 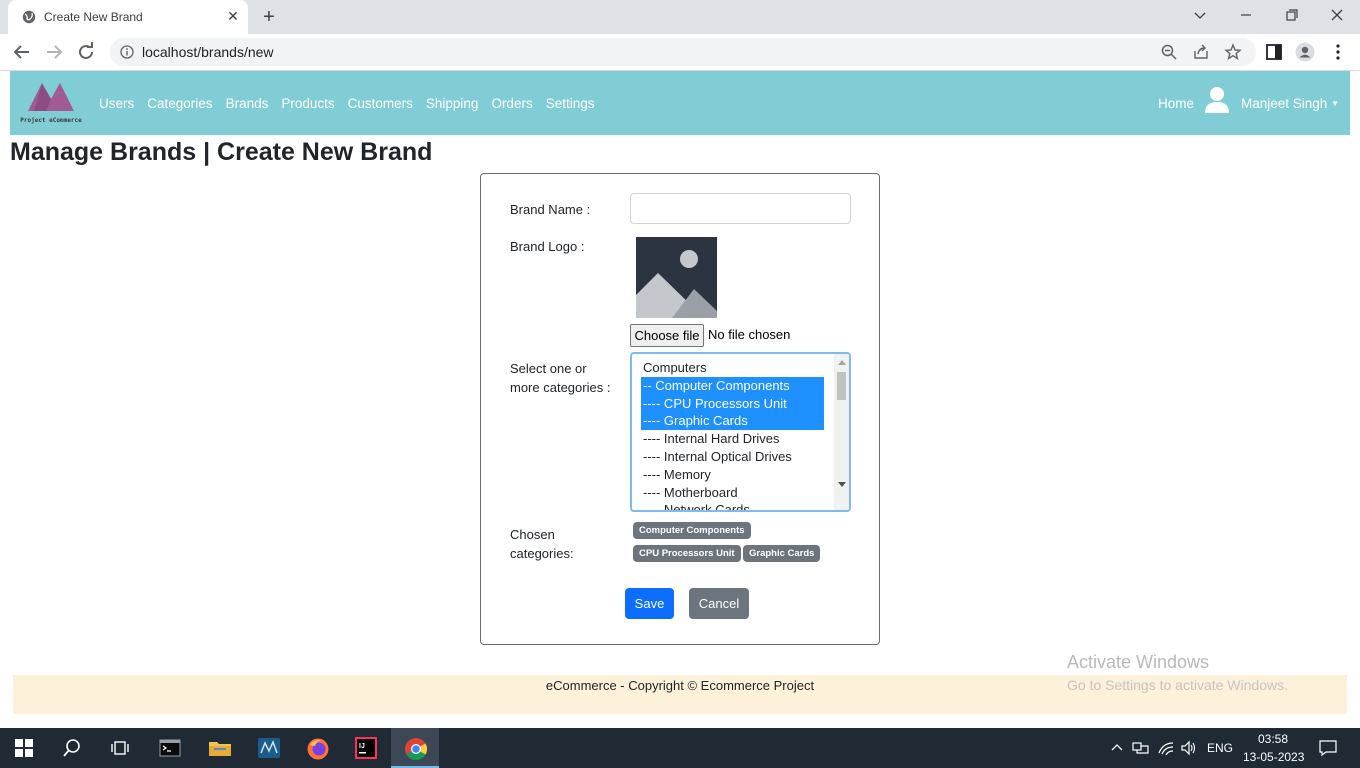 I want to click on reload-icon, so click(x=86, y=52).